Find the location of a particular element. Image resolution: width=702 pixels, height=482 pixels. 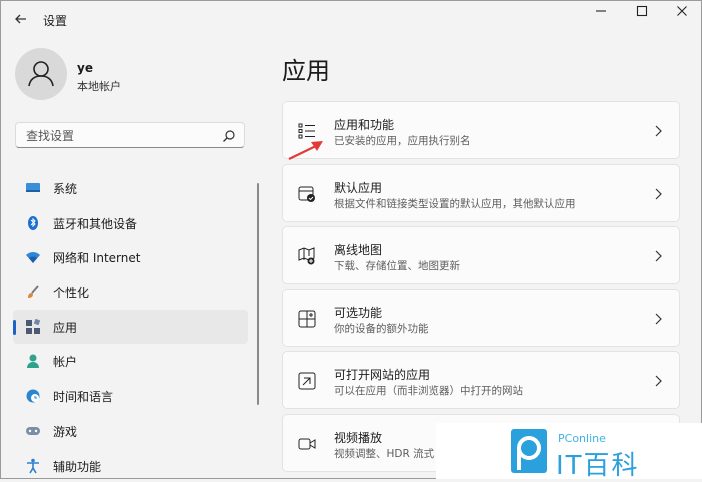

offline-map-icon is located at coordinates (307, 256).